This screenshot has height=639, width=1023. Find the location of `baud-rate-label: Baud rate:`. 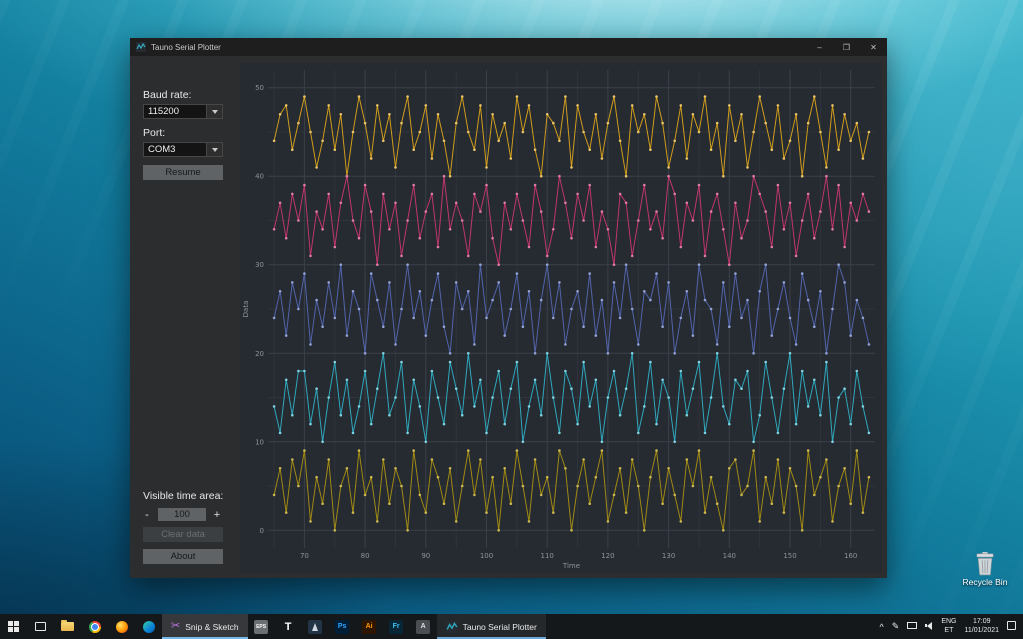

baud-rate-label: Baud rate: is located at coordinates (167, 95).